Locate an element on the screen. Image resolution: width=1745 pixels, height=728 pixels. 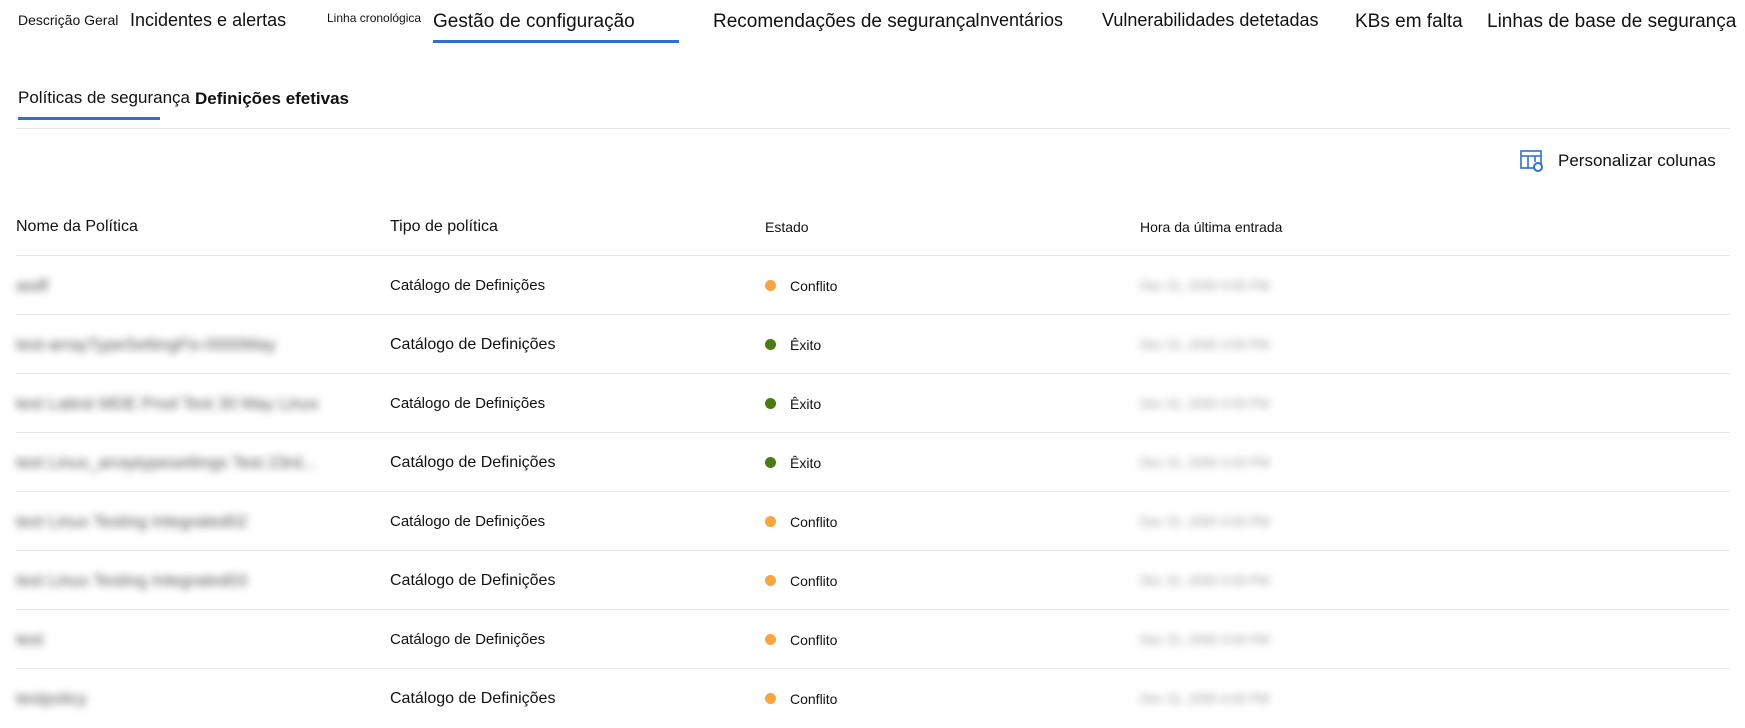
tab-incidents-alerts: Incidentes e alertas is located at coordinates (208, 20).